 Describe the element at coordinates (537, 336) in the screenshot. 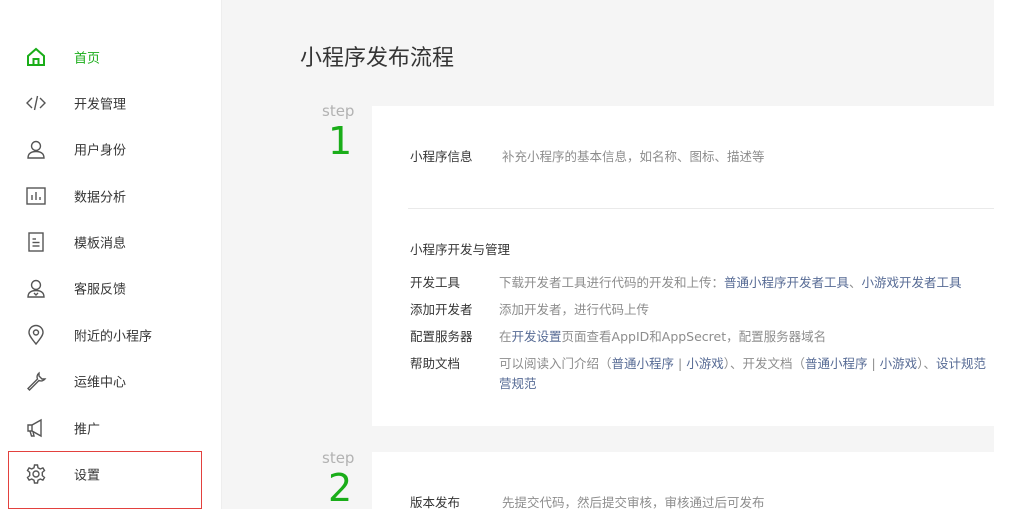

I see `dev-settings-link: 开发设置` at that location.